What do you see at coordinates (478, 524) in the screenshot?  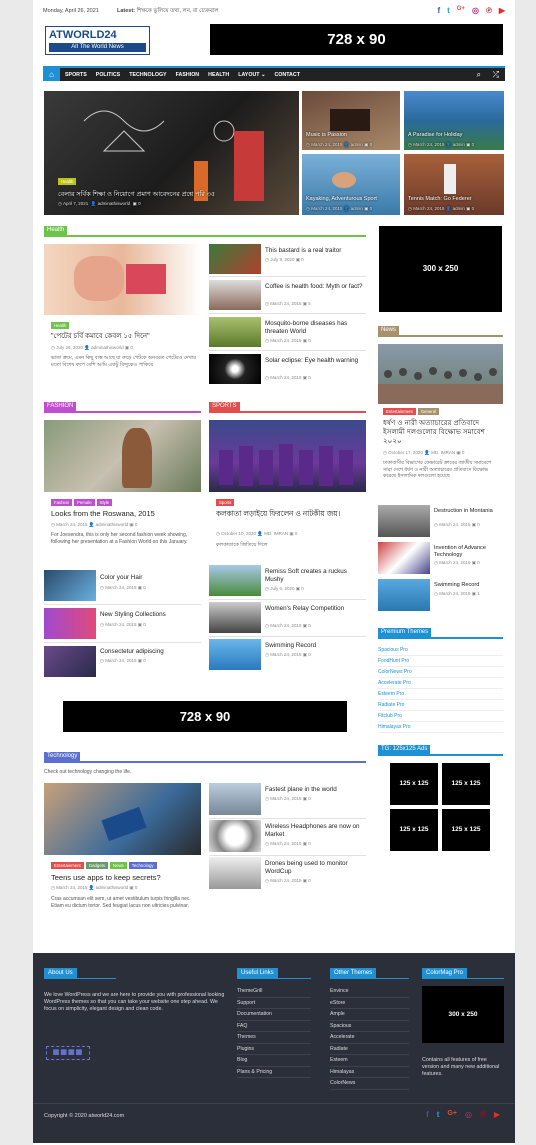 I see `news-item-1-comments: 0` at bounding box center [478, 524].